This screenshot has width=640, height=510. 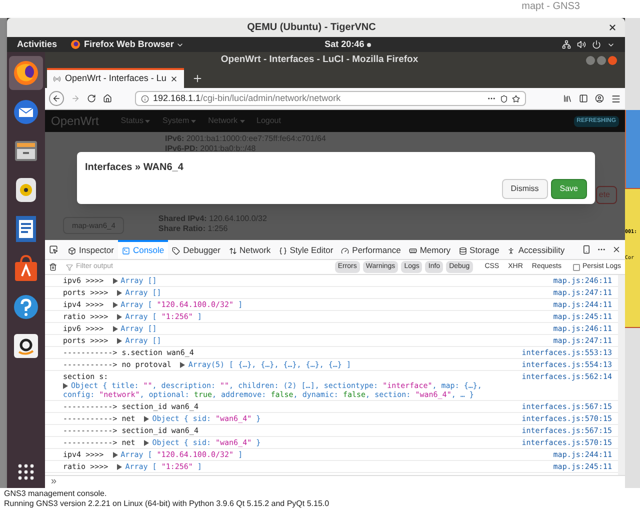 What do you see at coordinates (91, 249) in the screenshot?
I see `devtools-tab: Inspector` at bounding box center [91, 249].